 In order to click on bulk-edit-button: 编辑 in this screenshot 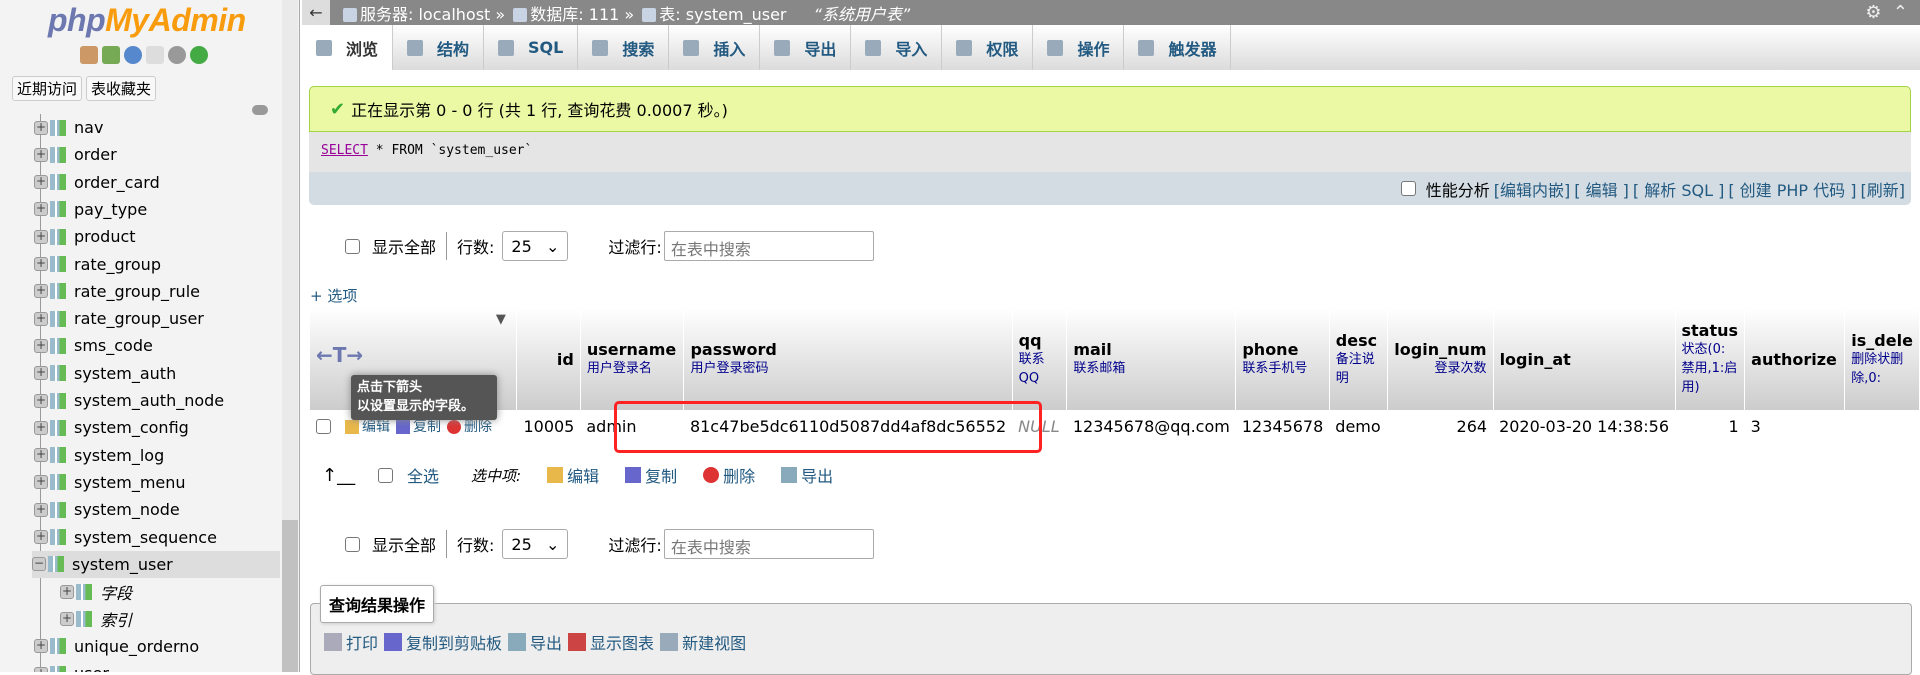, I will do `click(573, 475)`.